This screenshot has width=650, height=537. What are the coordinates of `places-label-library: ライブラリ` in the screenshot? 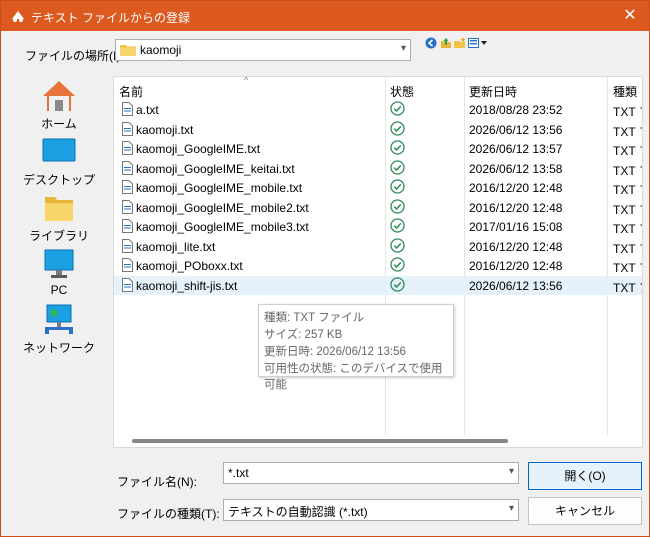 It's located at (58, 236).